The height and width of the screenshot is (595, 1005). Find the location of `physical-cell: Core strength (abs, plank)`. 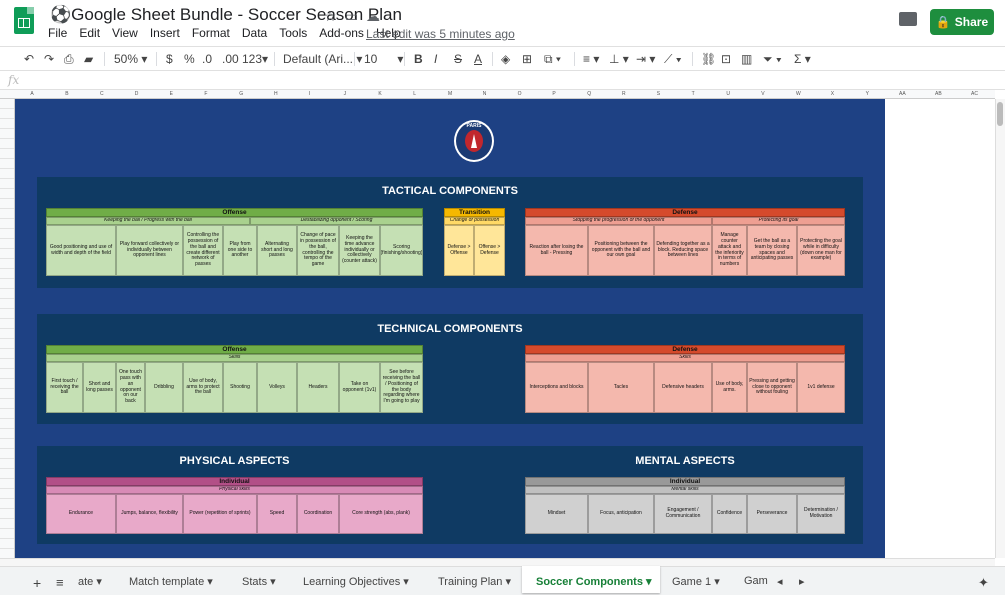

physical-cell: Core strength (abs, plank) is located at coordinates (381, 514).